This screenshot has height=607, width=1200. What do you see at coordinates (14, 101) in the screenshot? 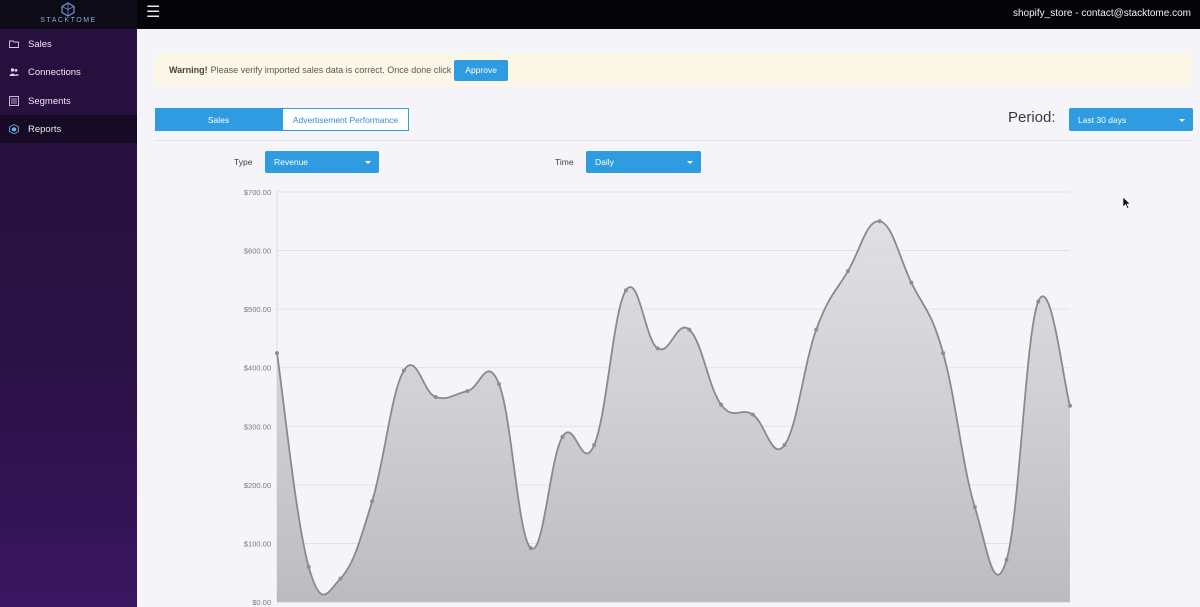
I see `list-icon` at bounding box center [14, 101].